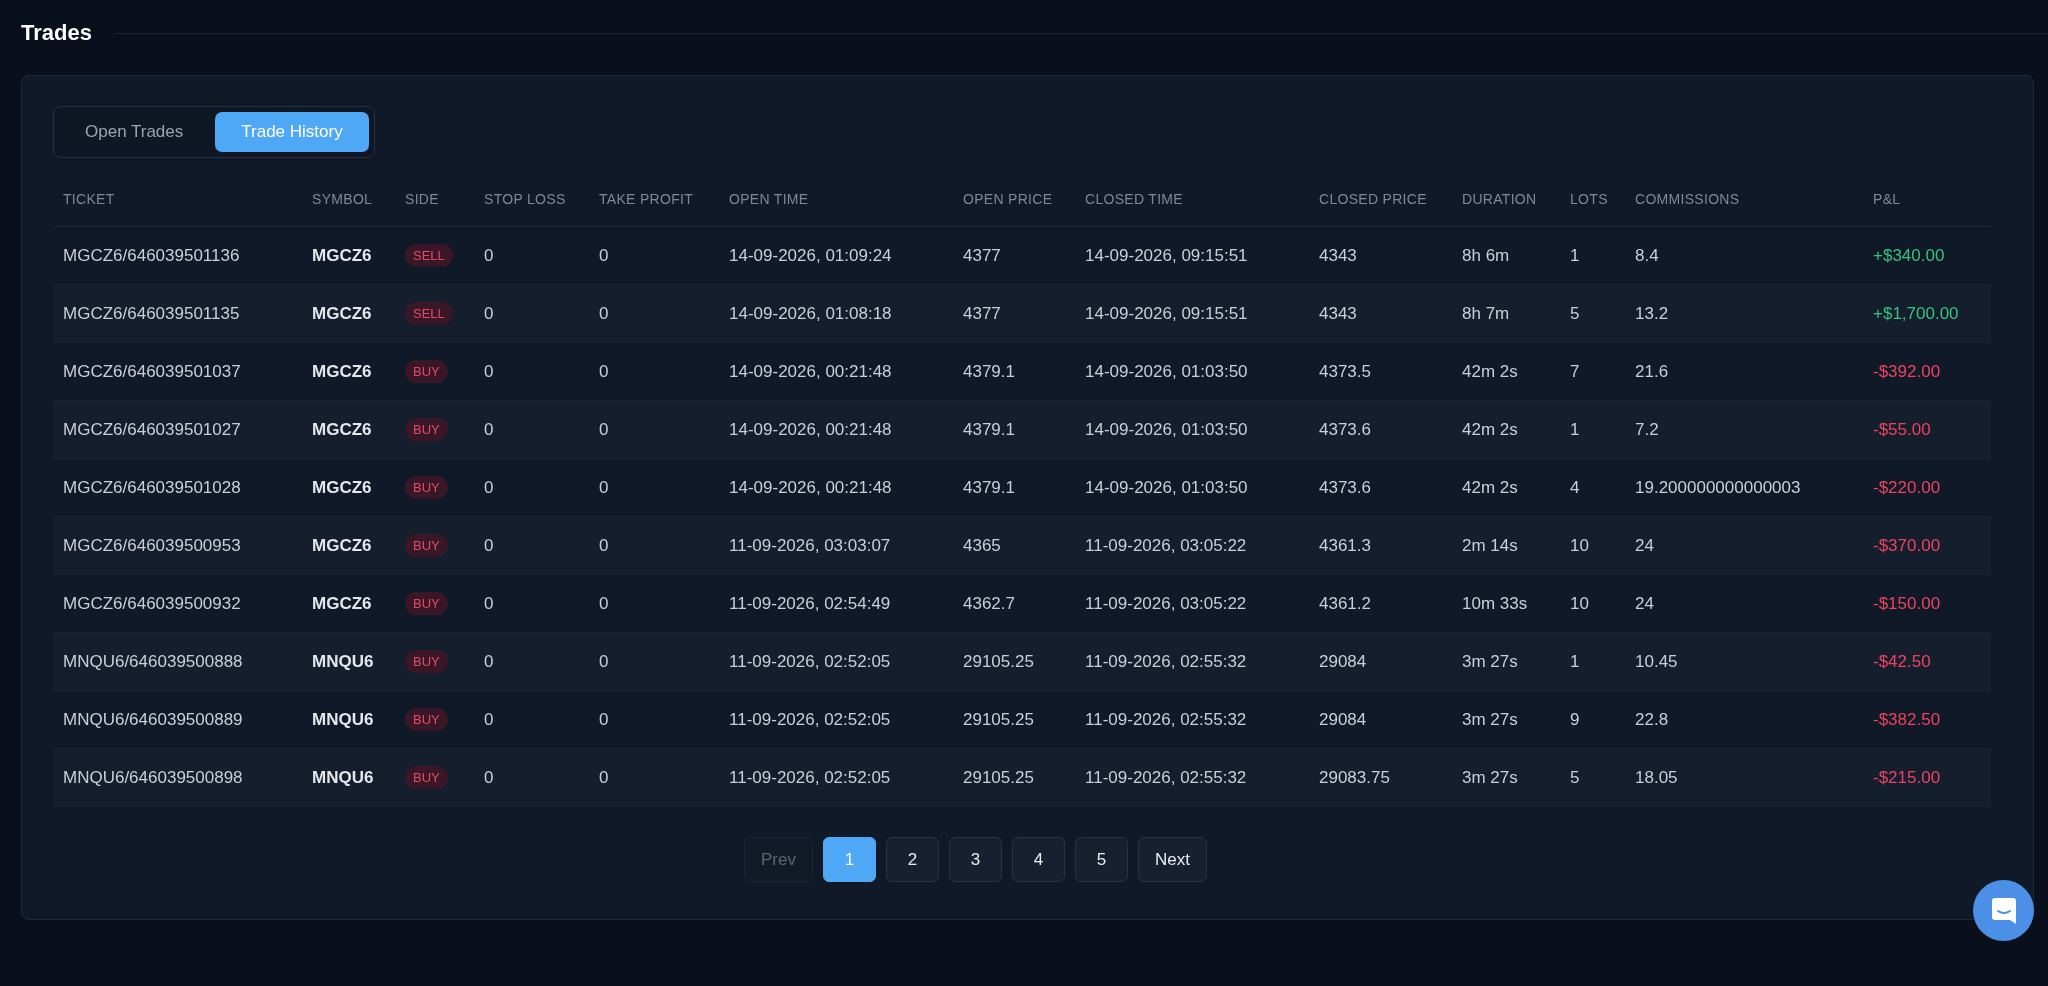  What do you see at coordinates (1927, 603) in the screenshot?
I see `pnl-cell: -$150.00` at bounding box center [1927, 603].